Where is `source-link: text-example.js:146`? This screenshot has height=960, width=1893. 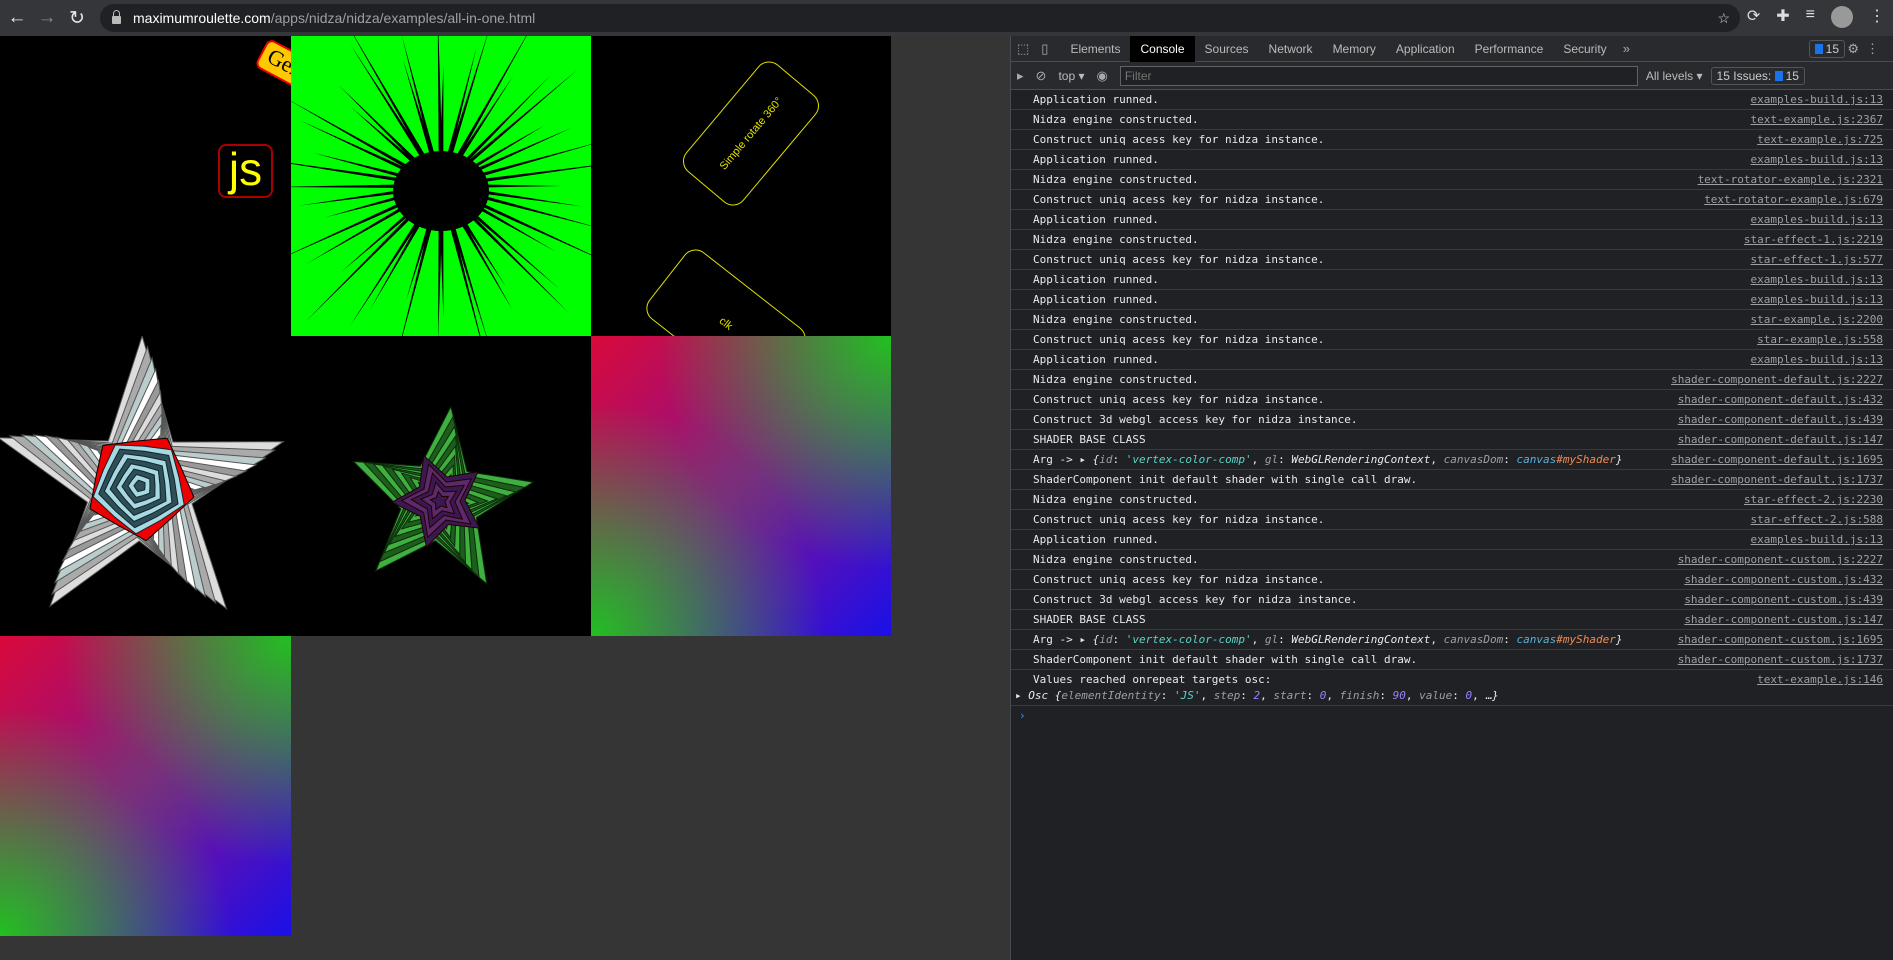 source-link: text-example.js:146 is located at coordinates (1820, 680).